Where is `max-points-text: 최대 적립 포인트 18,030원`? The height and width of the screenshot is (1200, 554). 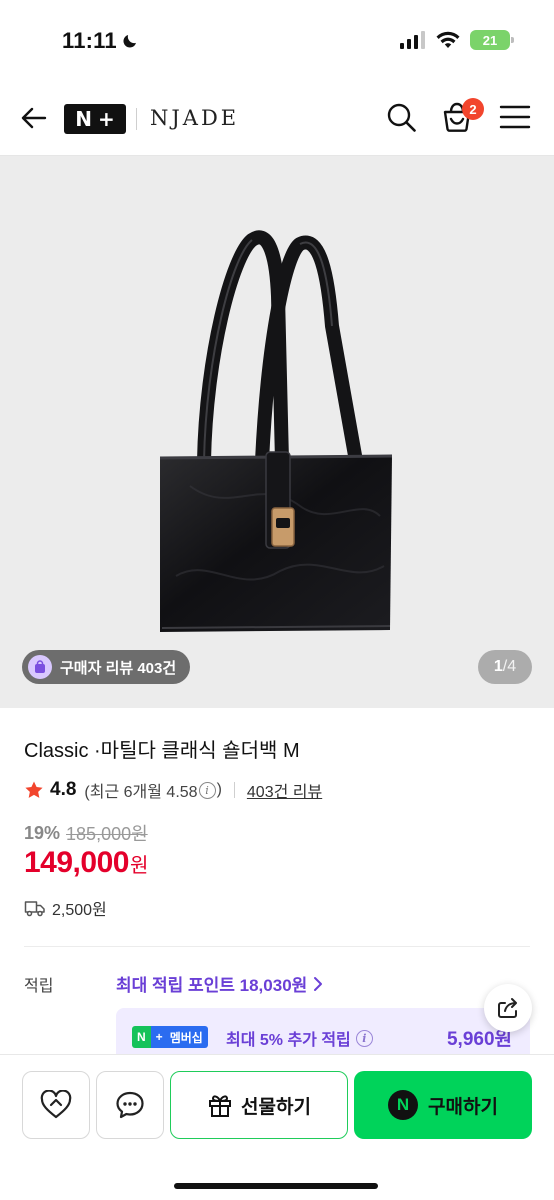
max-points-text: 최대 적립 포인트 18,030원 is located at coordinates (212, 985).